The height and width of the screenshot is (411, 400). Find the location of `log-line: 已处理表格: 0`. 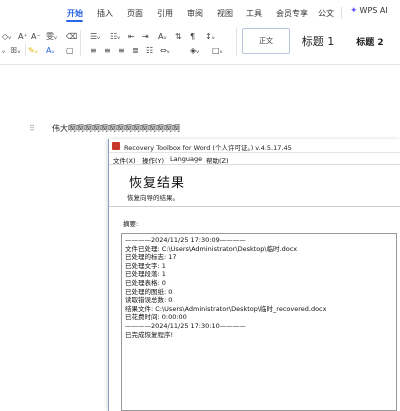

log-line: 已处理表格: 0 is located at coordinates (145, 282).